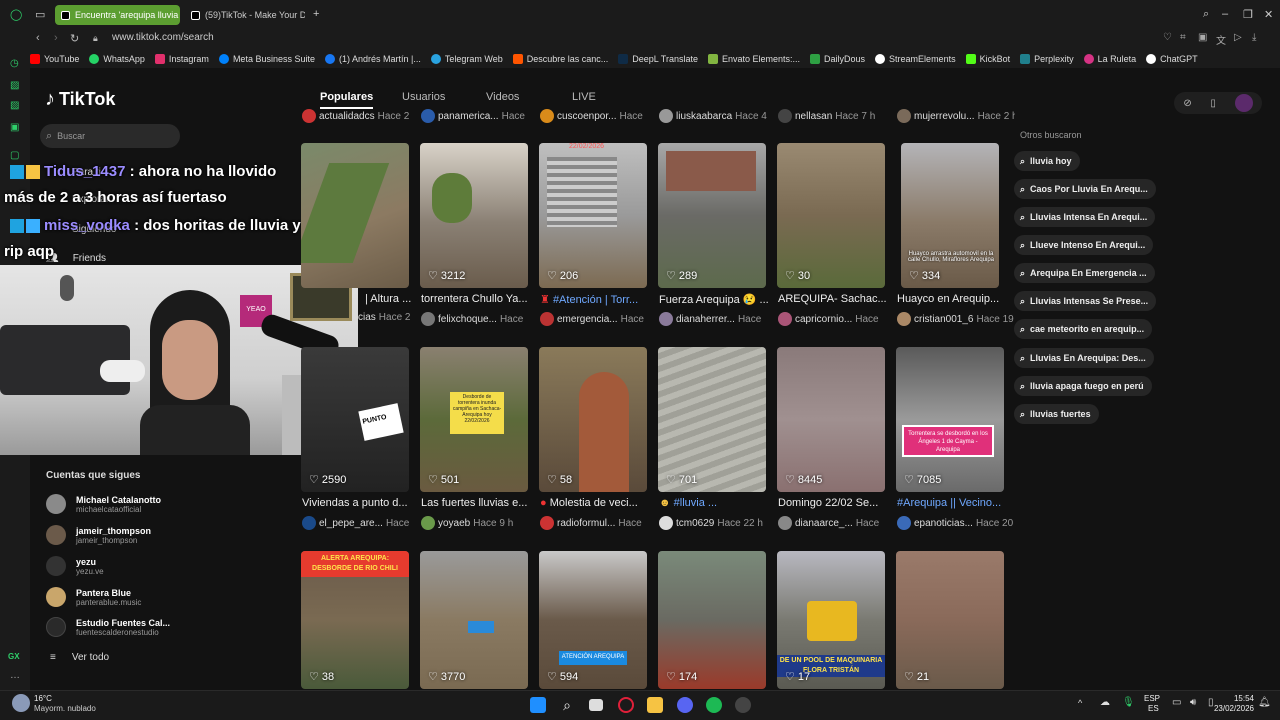  I want to click on screenshot-icon: ⌗, so click(1183, 37).